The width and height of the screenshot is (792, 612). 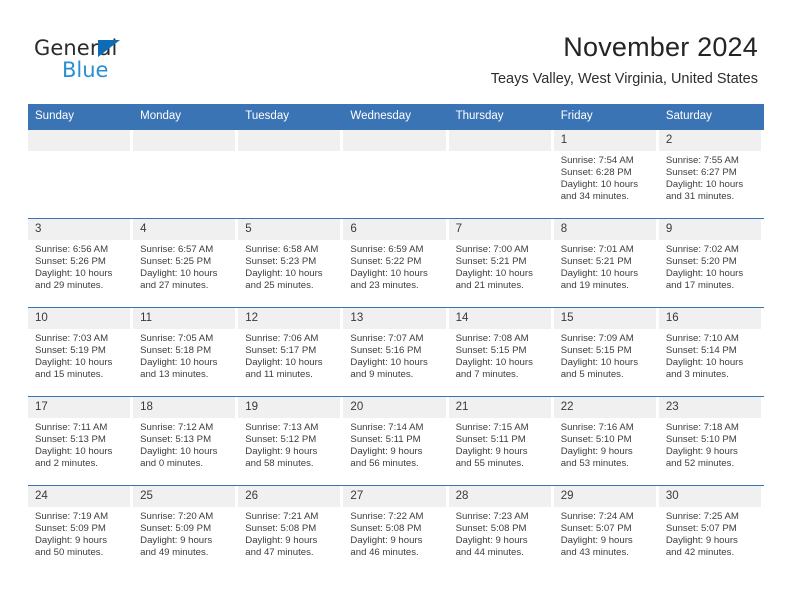 I want to click on sunrise-text: Sunrise: 7:08 AM, so click(x=492, y=338).